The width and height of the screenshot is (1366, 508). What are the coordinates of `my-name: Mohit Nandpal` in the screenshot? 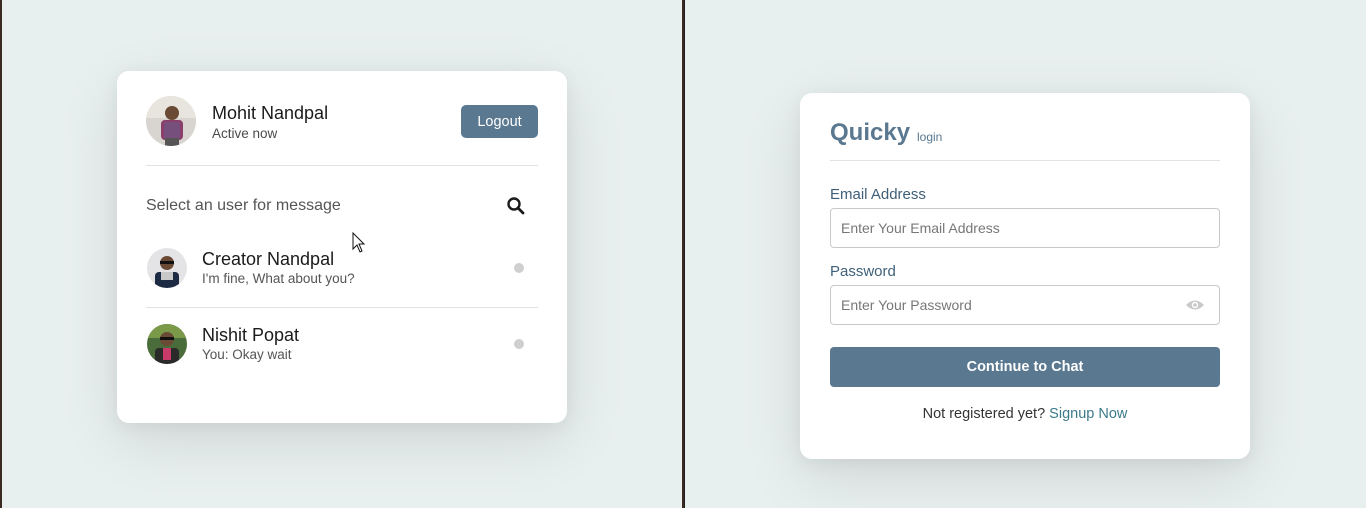 It's located at (270, 113).